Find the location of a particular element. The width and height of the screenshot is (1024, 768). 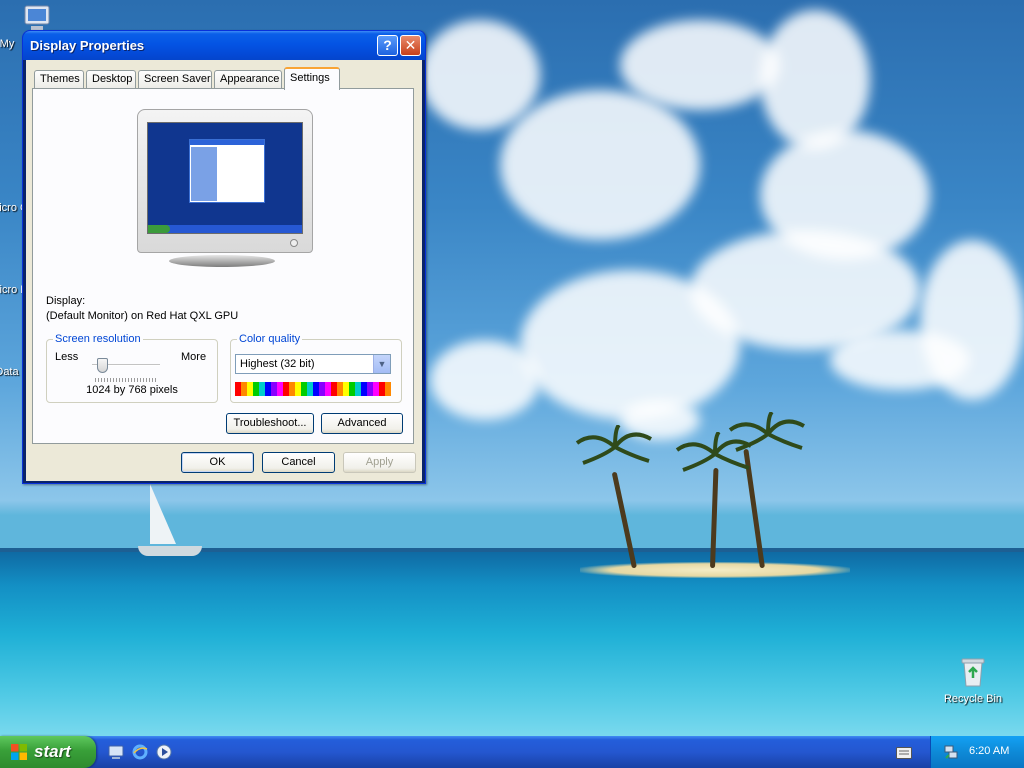

recycle-bin-icon is located at coordinates (973, 672).